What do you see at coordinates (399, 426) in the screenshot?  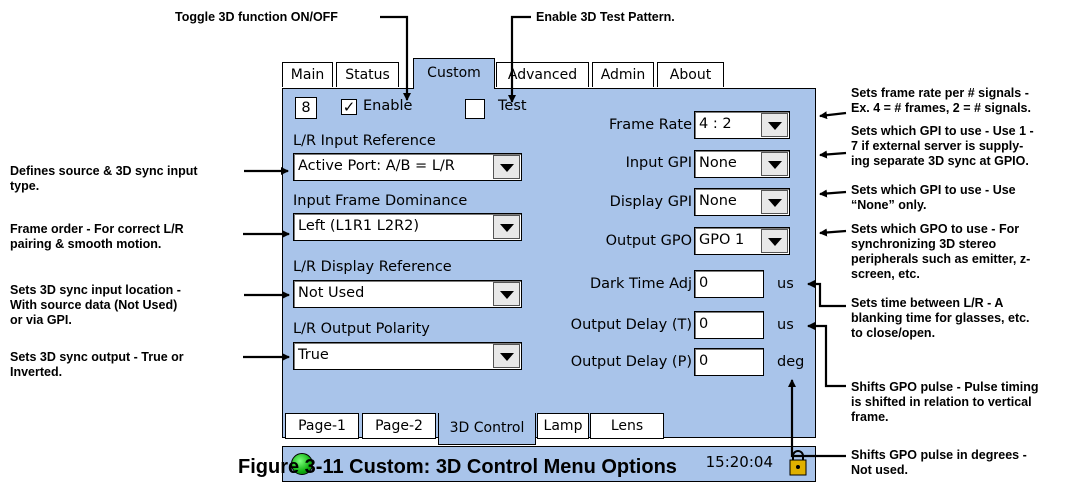 I see `tab-page-2: Page-2` at bounding box center [399, 426].